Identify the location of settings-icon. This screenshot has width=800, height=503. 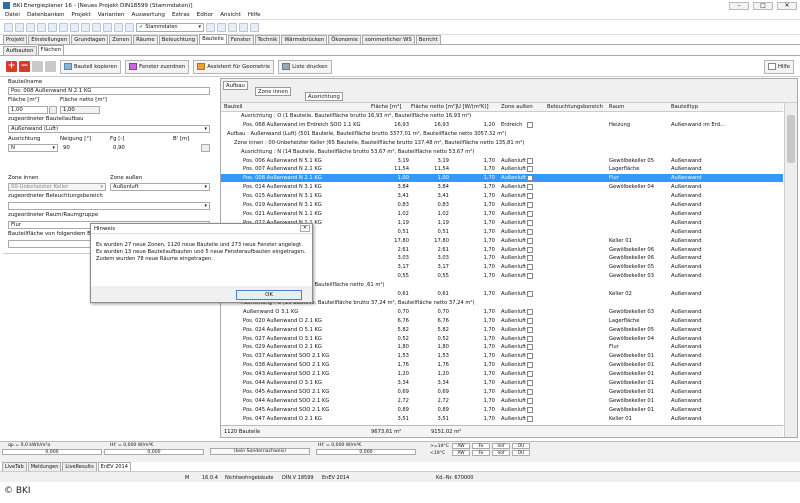
(107, 27).